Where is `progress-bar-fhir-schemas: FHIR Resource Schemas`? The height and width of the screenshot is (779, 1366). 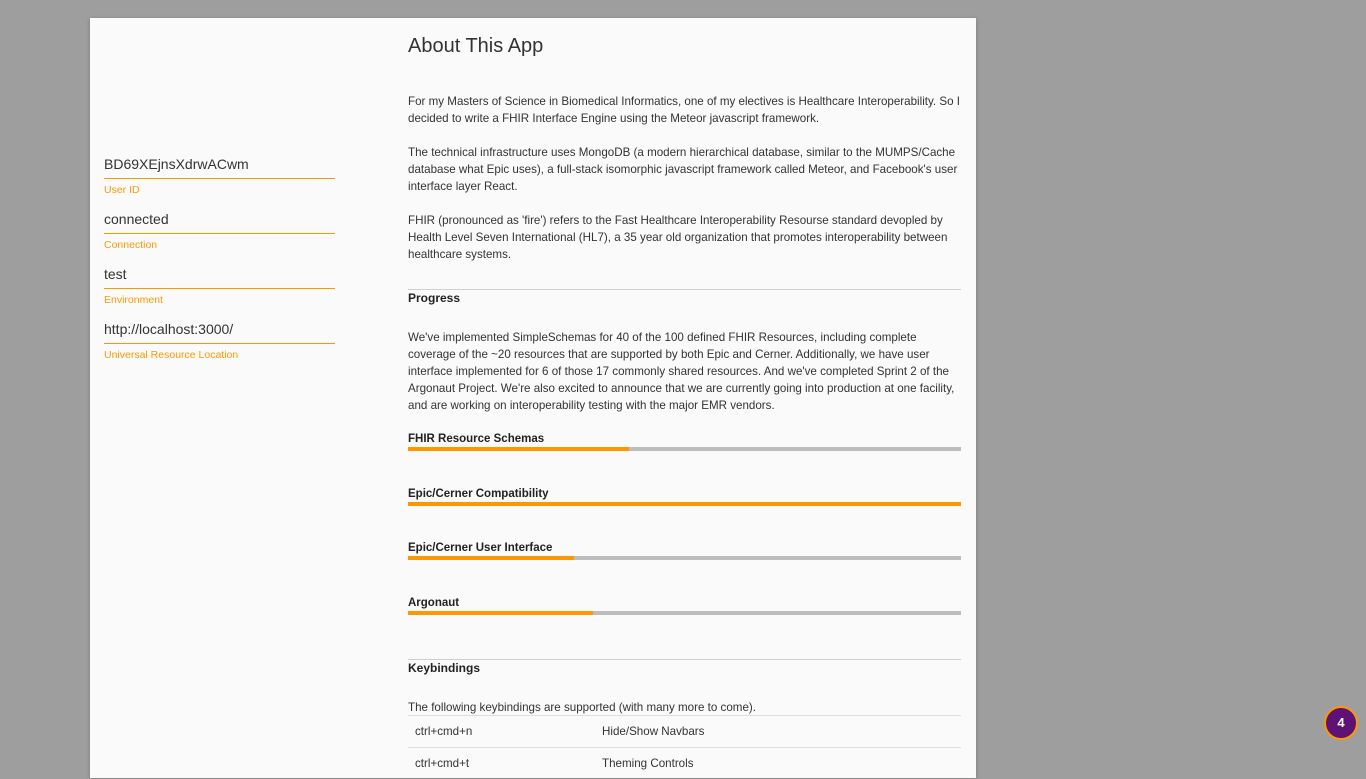
progress-bar-fhir-schemas: FHIR Resource Schemas is located at coordinates (684, 441).